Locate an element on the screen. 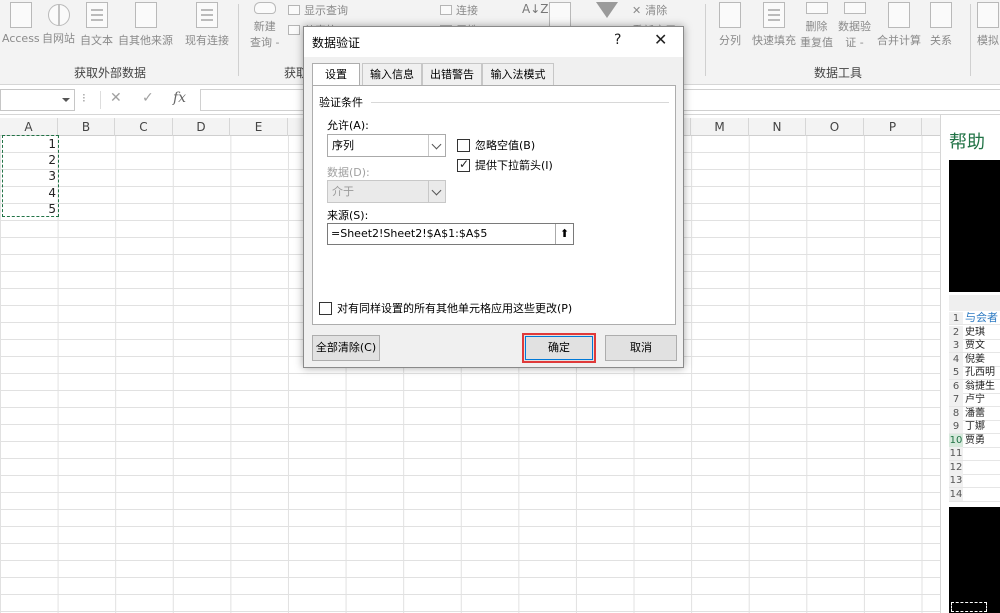  column-header: B is located at coordinates (86, 127).